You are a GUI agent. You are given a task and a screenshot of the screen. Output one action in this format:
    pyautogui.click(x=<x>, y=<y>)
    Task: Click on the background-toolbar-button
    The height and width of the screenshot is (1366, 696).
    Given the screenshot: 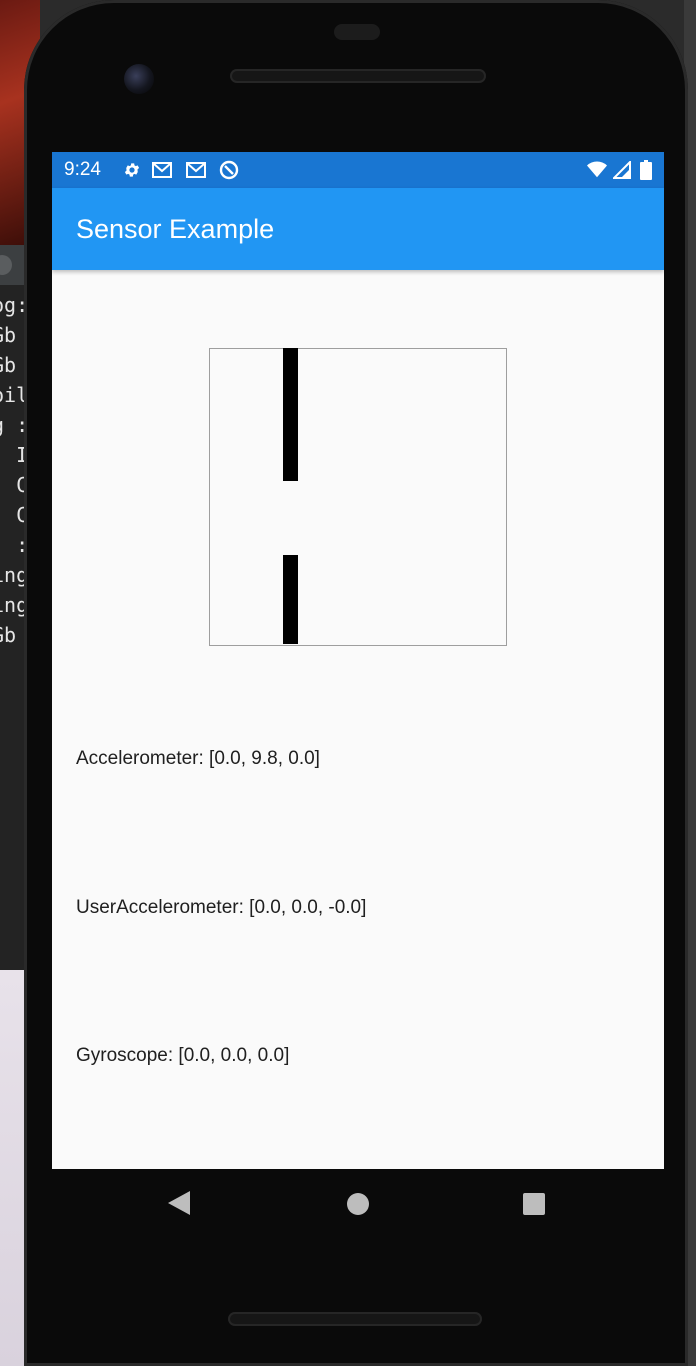 What is the action you would take?
    pyautogui.click(x=6, y=265)
    